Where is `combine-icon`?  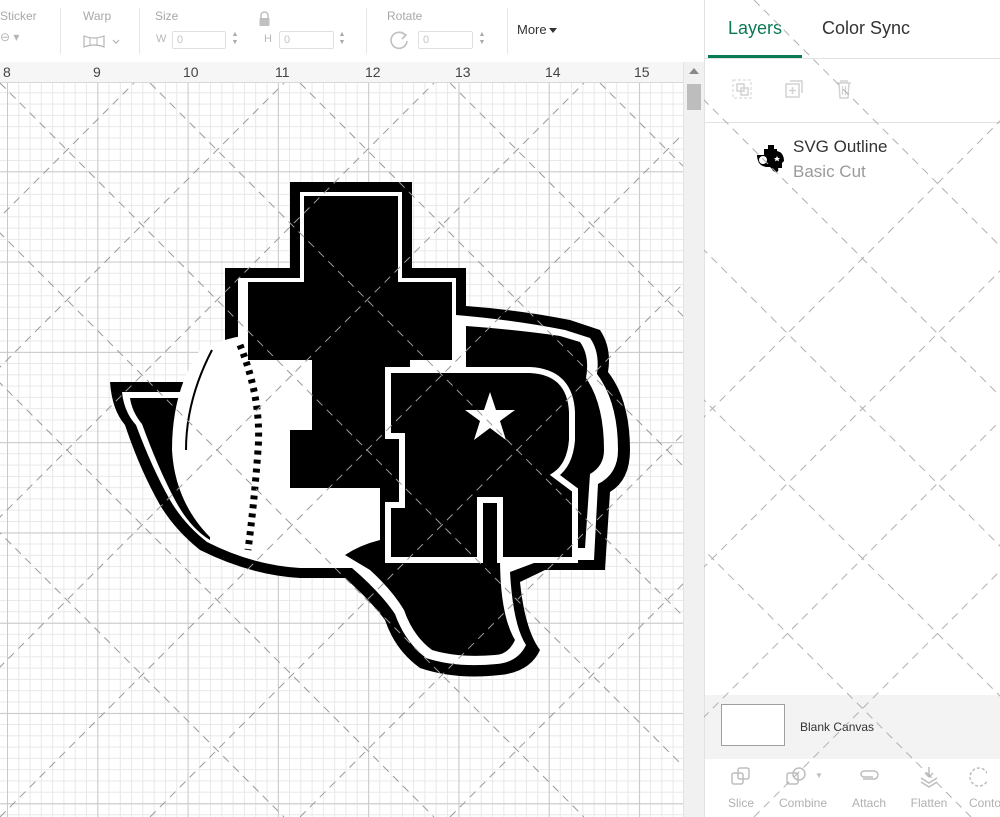 combine-icon is located at coordinates (796, 776).